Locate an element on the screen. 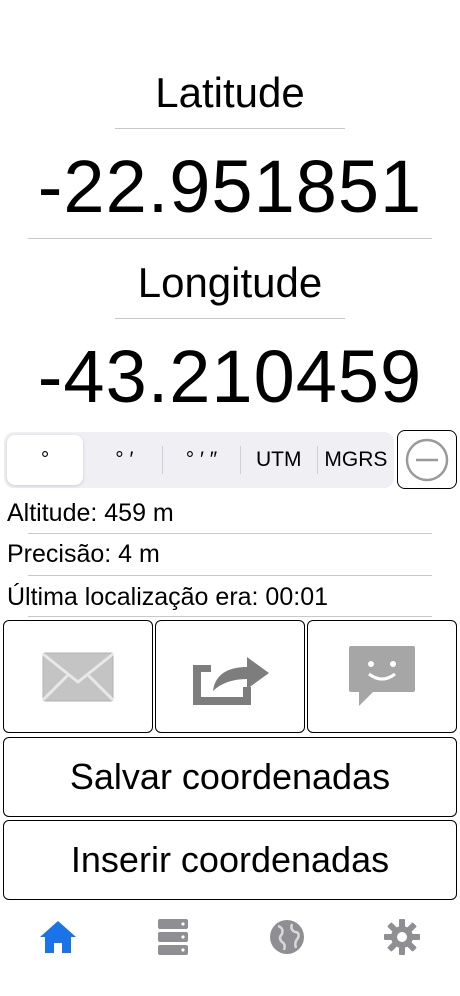 The height and width of the screenshot is (996, 460). gear-icon is located at coordinates (402, 937).